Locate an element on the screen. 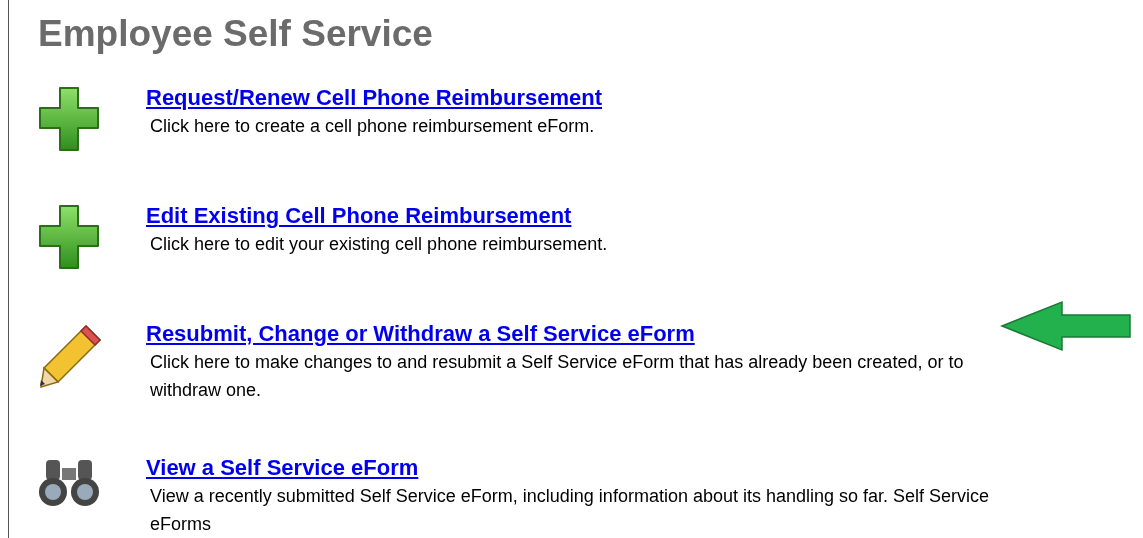 This screenshot has width=1143, height=538. item-link: Request/Renew Cell Phone Reimbursement is located at coordinates (374, 98).